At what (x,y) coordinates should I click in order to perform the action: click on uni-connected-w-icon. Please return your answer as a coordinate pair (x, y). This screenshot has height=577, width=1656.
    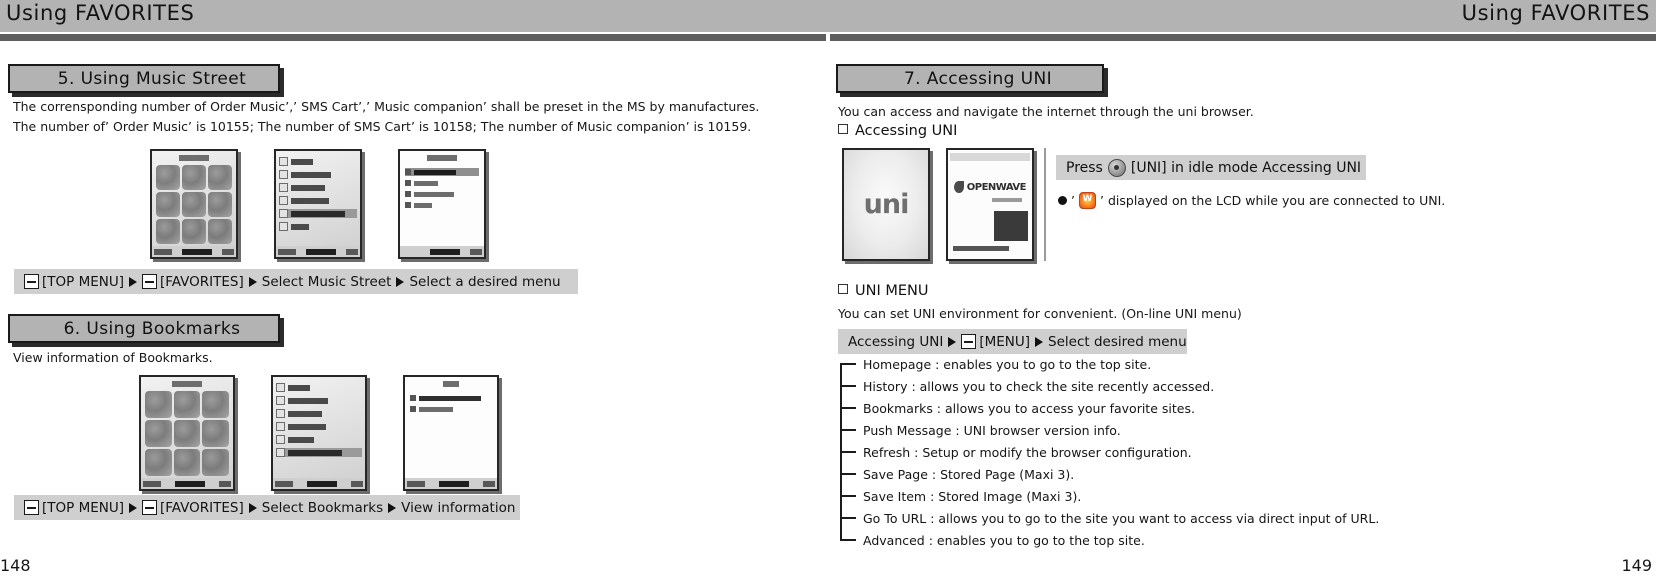
    Looking at the image, I should click on (1087, 200).